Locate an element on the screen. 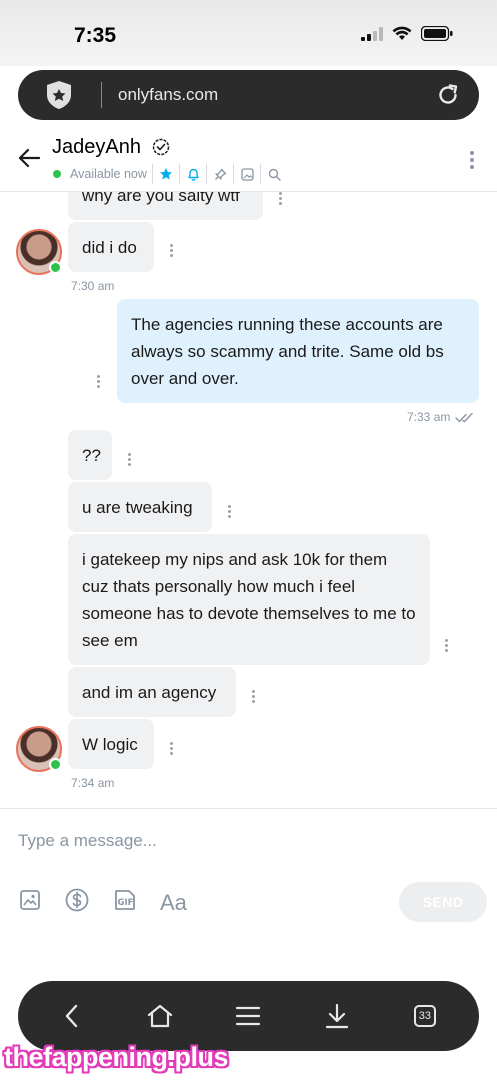 This screenshot has height=1080, width=497. reload-icon is located at coordinates (448, 97).